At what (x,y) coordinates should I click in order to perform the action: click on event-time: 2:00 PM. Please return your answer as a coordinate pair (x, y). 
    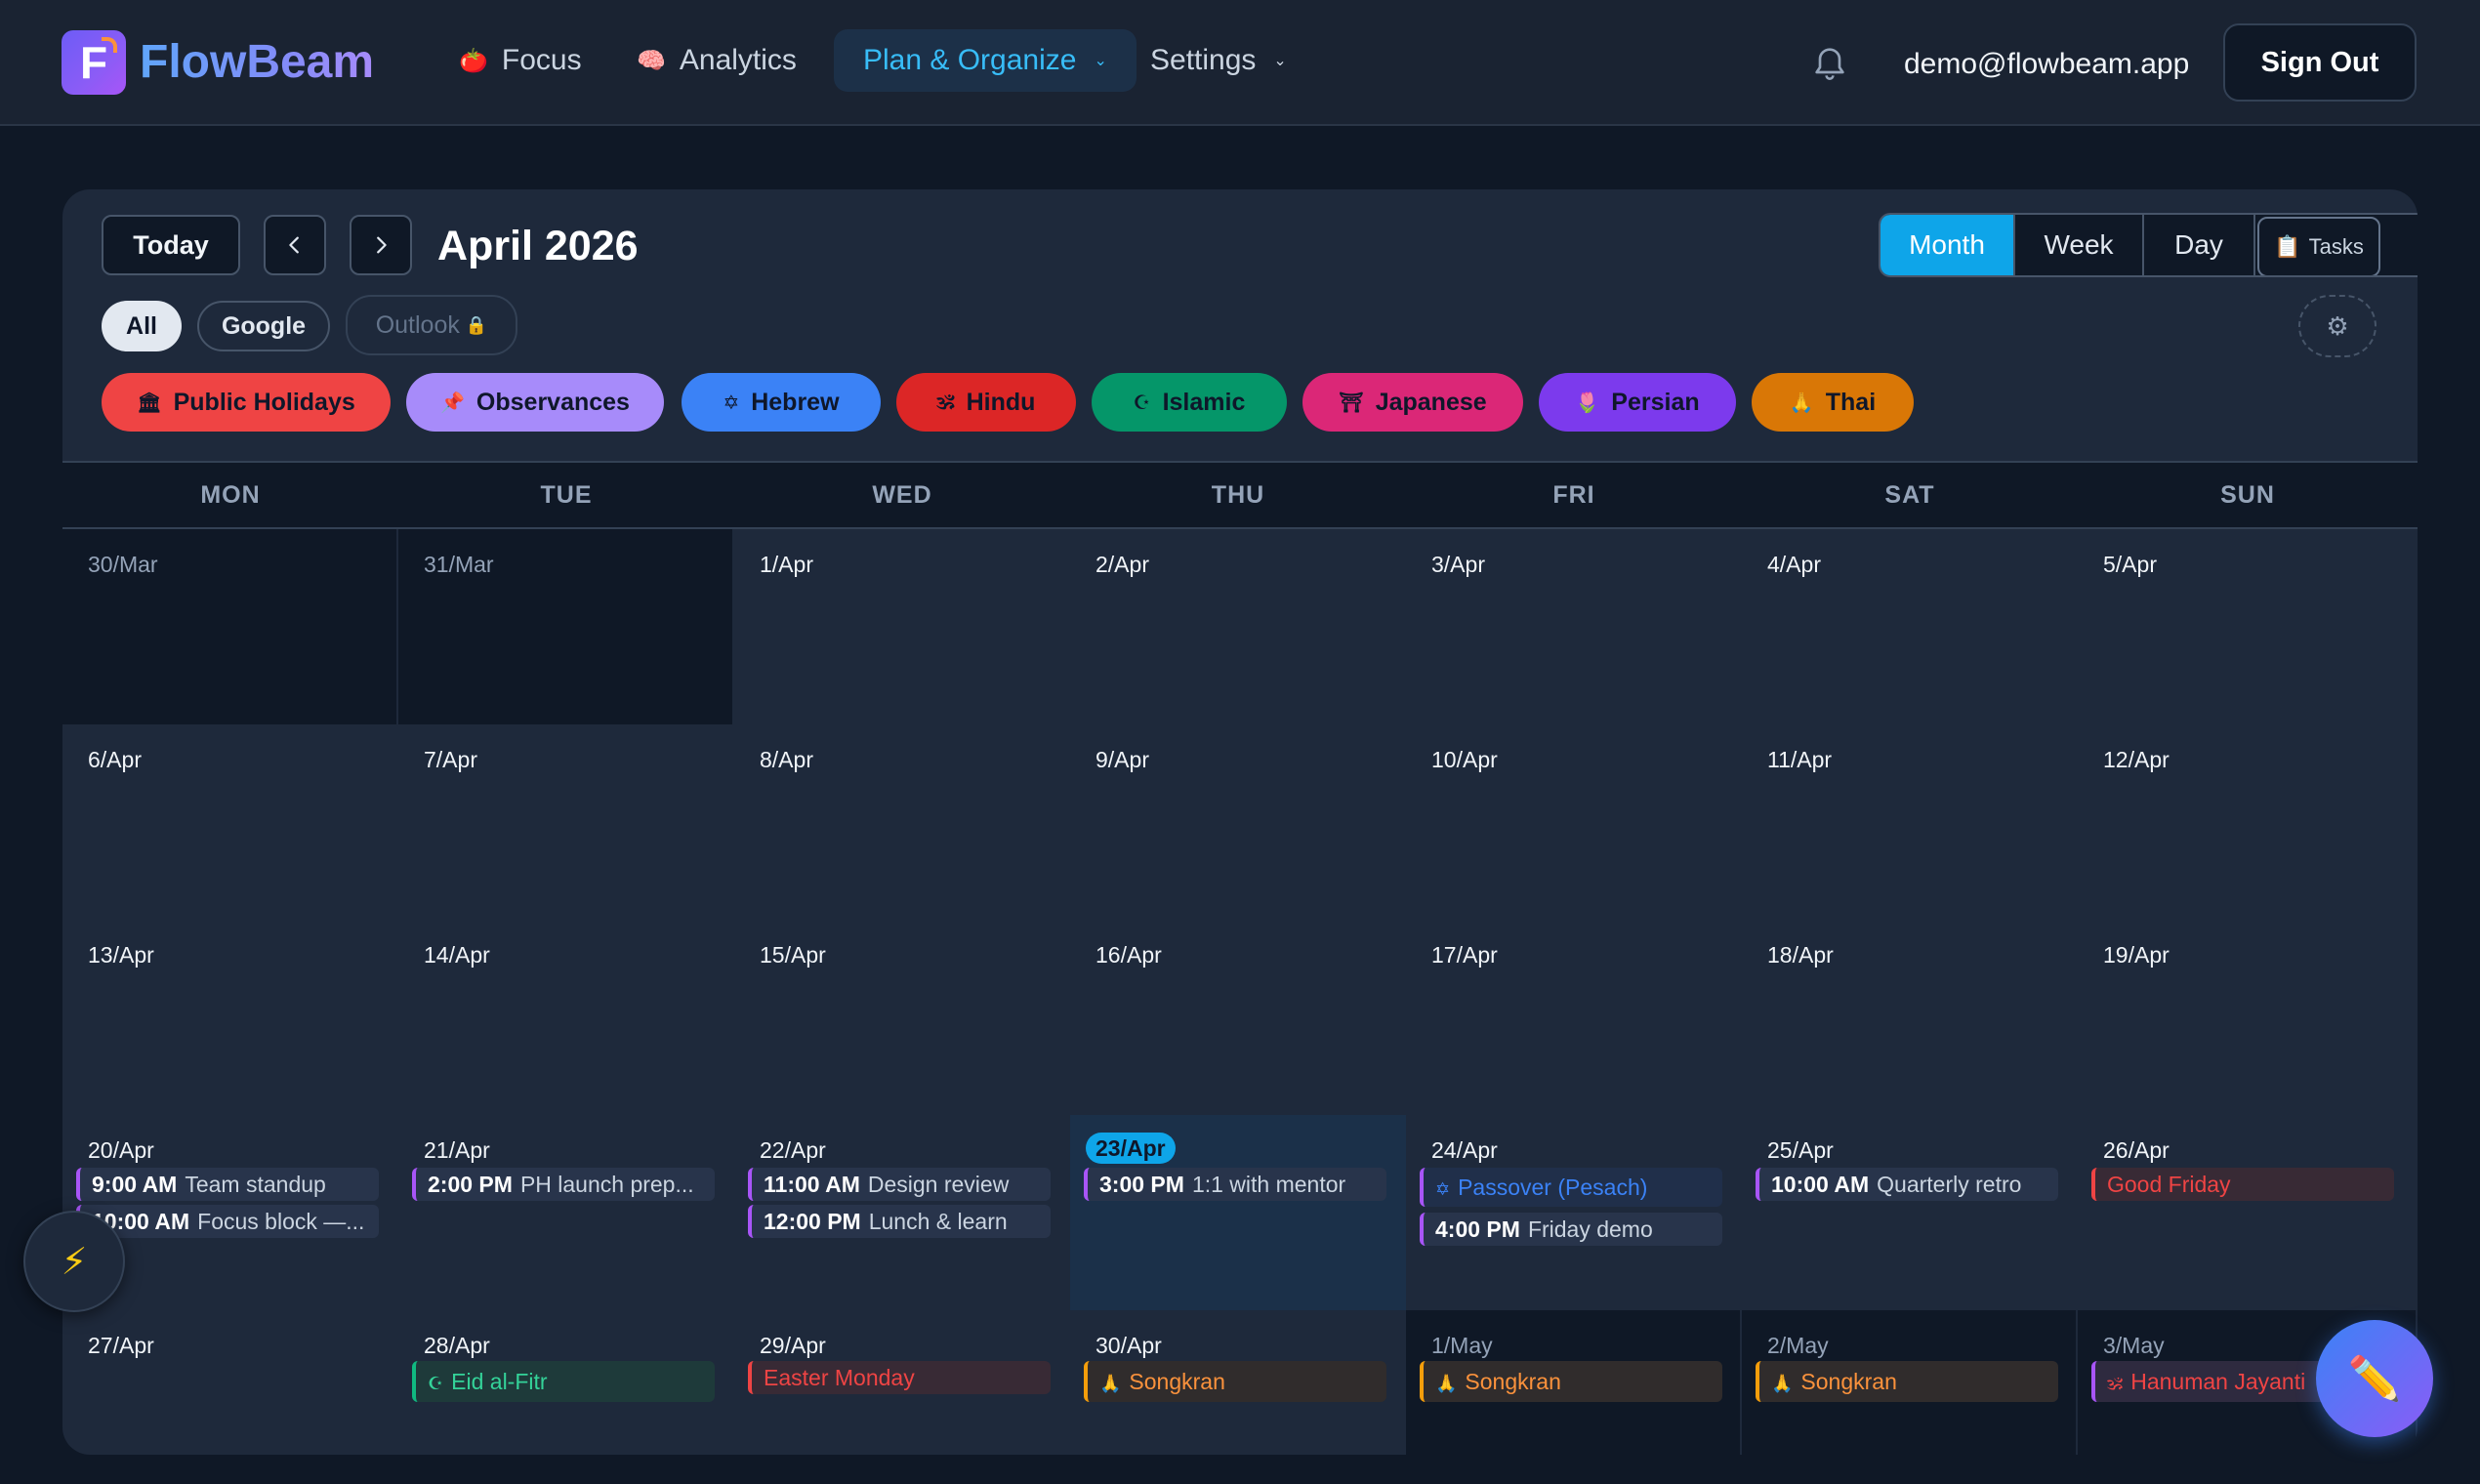
    Looking at the image, I should click on (470, 1185).